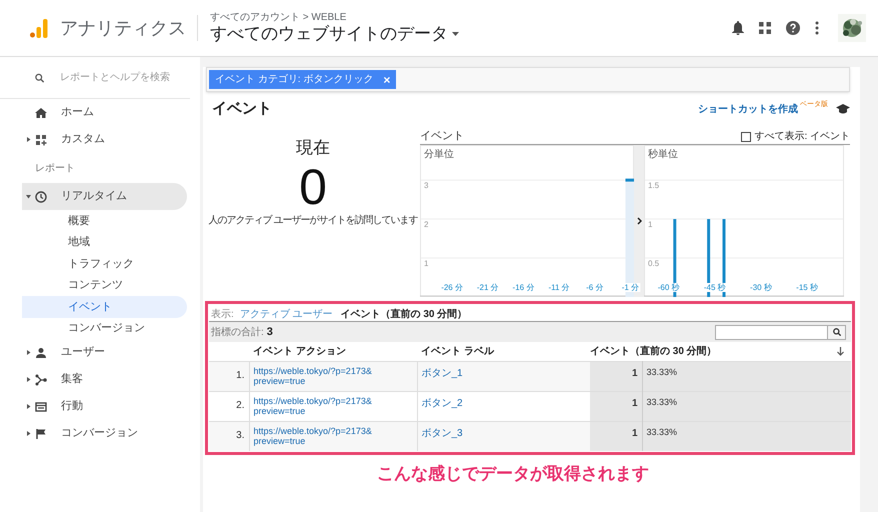 This screenshot has height=512, width=878. What do you see at coordinates (41, 196) in the screenshot?
I see `clock-icon` at bounding box center [41, 196].